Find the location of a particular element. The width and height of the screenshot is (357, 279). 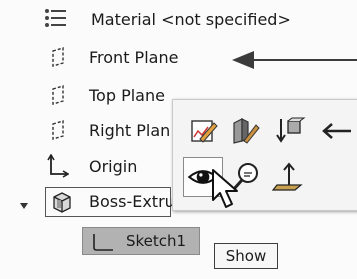

tree-item-material: Material <not specified> is located at coordinates (191, 20).